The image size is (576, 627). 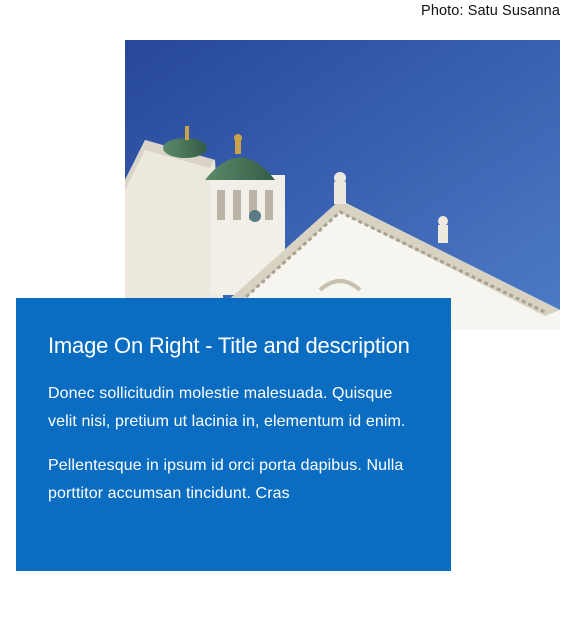 I want to click on photo-credit: Photo: Satu Susanna, so click(x=490, y=11).